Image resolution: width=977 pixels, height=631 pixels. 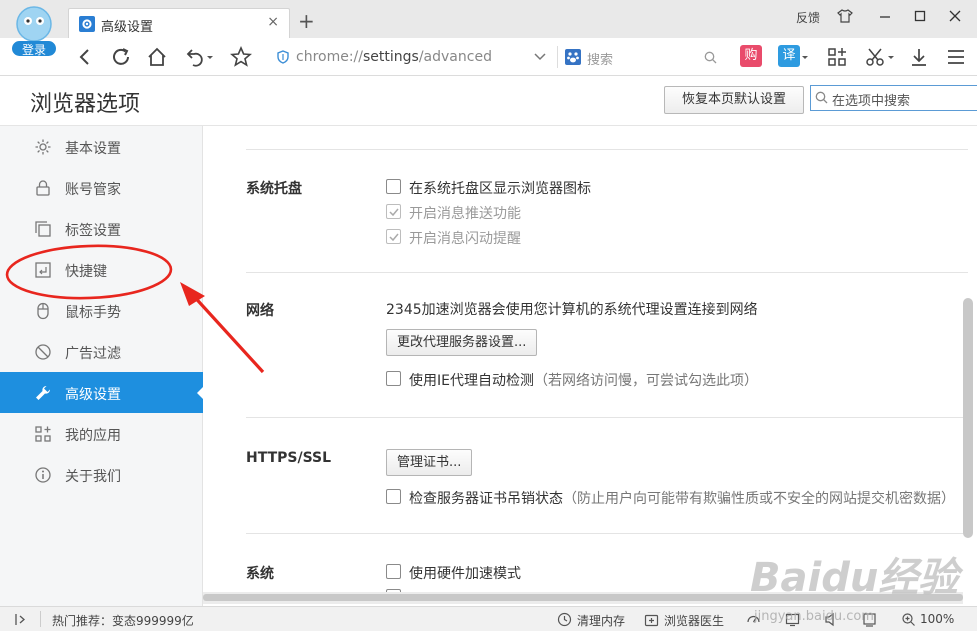 I want to click on skin-icon, so click(x=845, y=16).